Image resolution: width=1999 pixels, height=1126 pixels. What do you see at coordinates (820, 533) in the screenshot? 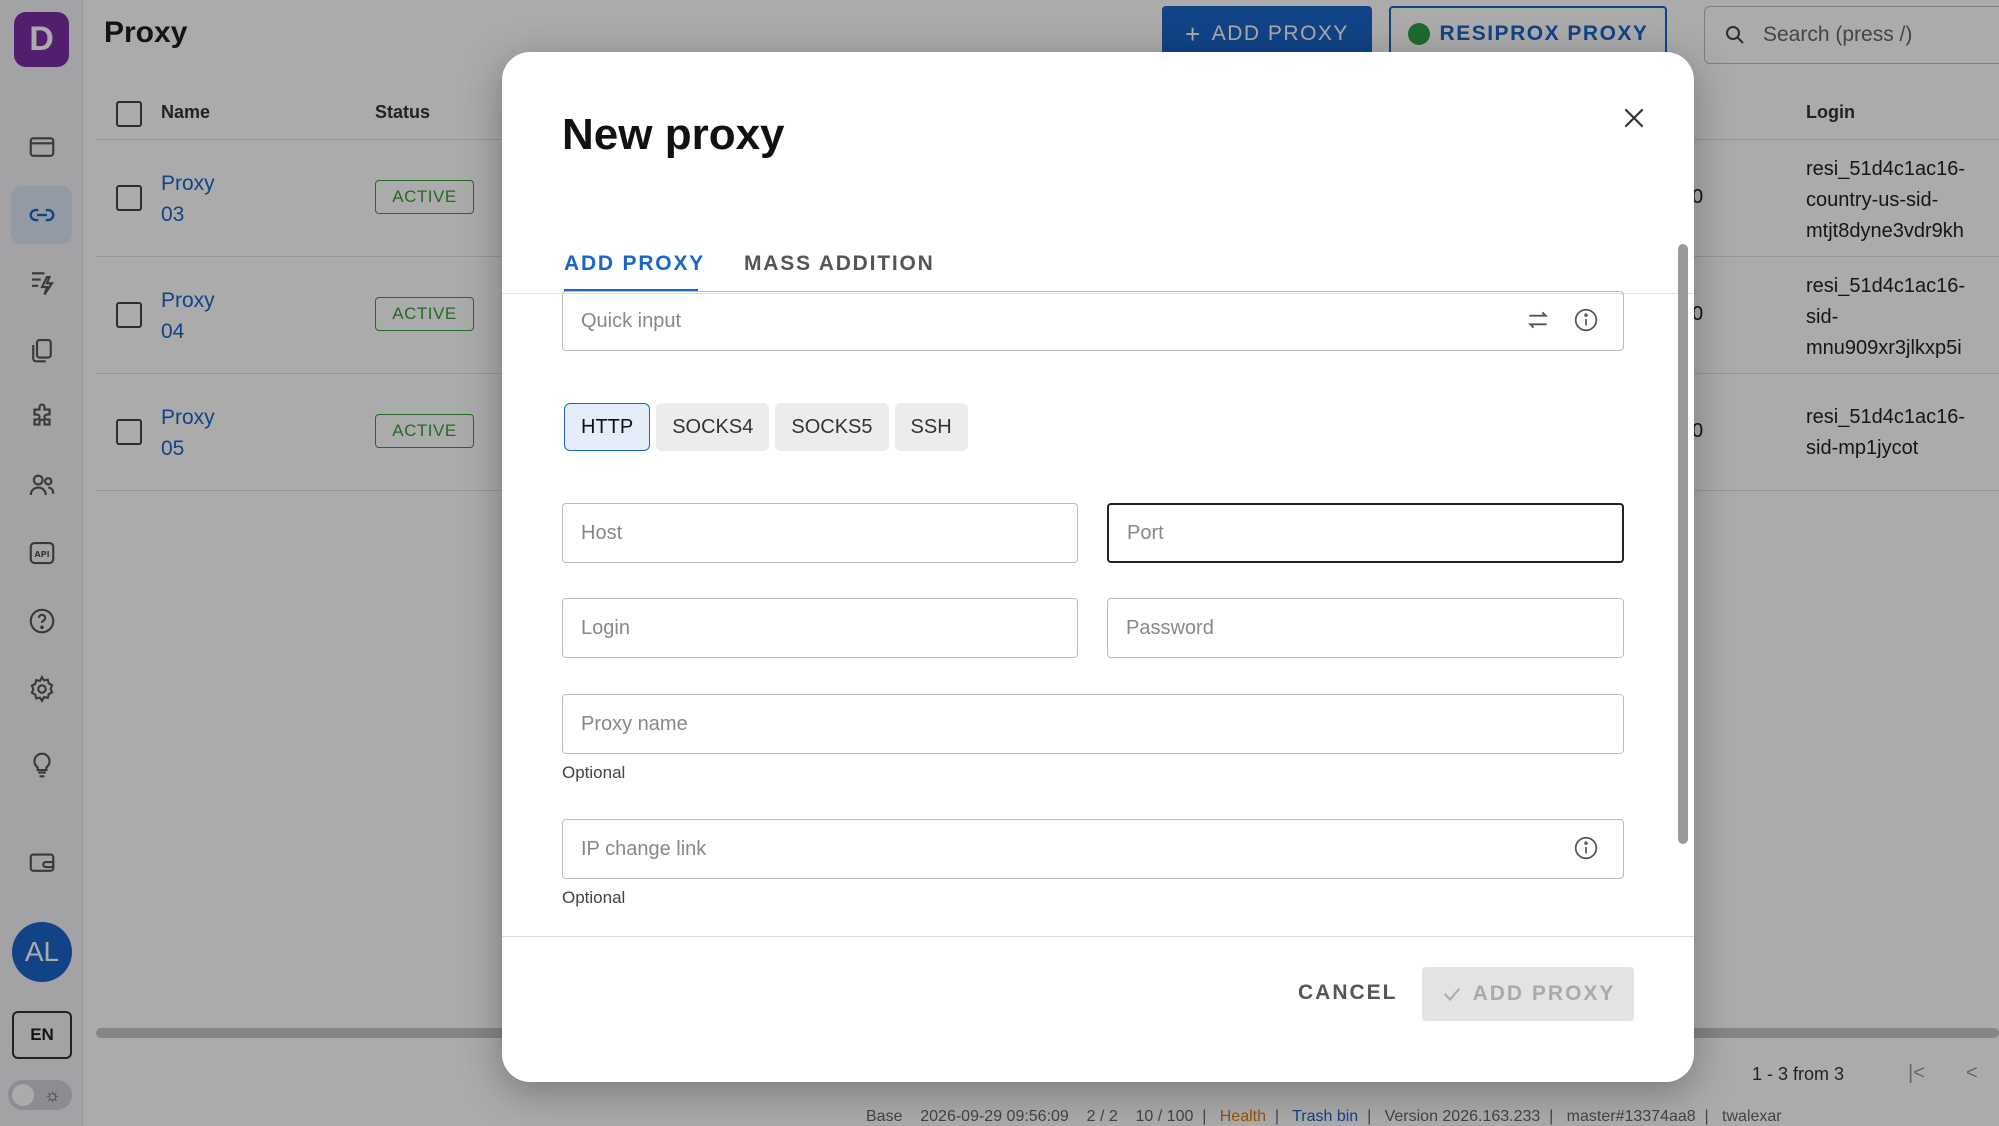
I see `host-field: Host` at bounding box center [820, 533].